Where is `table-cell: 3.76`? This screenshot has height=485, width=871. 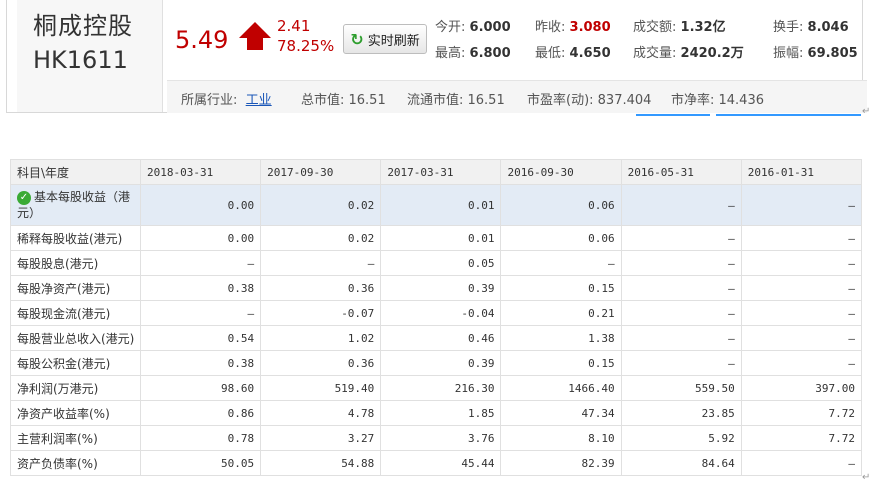
table-cell: 3.76 is located at coordinates (441, 438).